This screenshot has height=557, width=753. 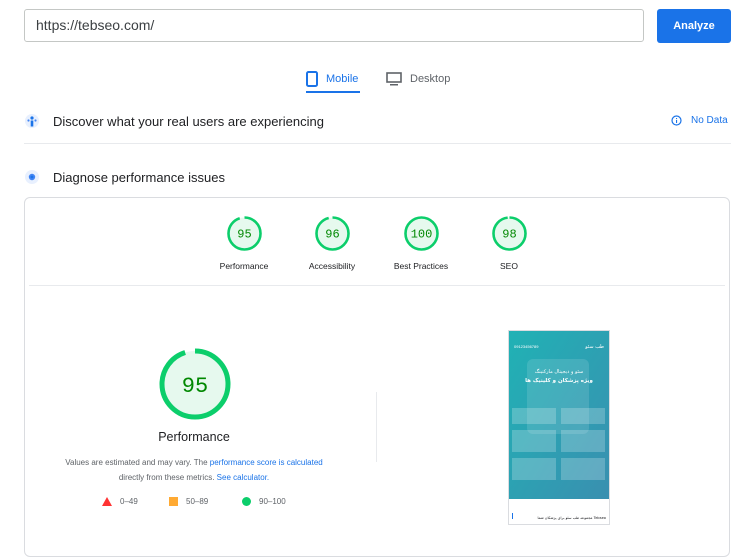 I want to click on main-performance-gauge: 95, so click(x=195, y=386).